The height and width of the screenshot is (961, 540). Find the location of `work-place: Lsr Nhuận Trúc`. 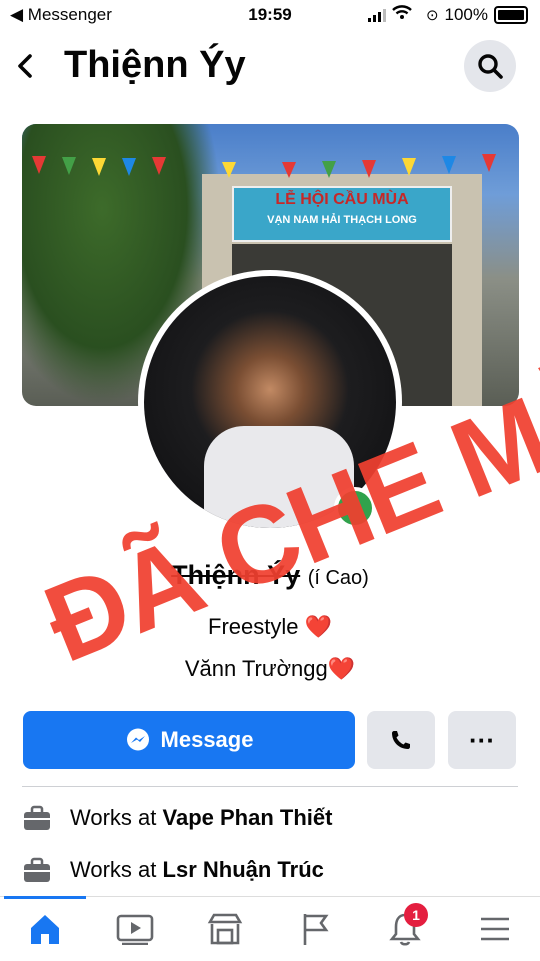

work-place: Lsr Nhuận Trúc is located at coordinates (243, 869).